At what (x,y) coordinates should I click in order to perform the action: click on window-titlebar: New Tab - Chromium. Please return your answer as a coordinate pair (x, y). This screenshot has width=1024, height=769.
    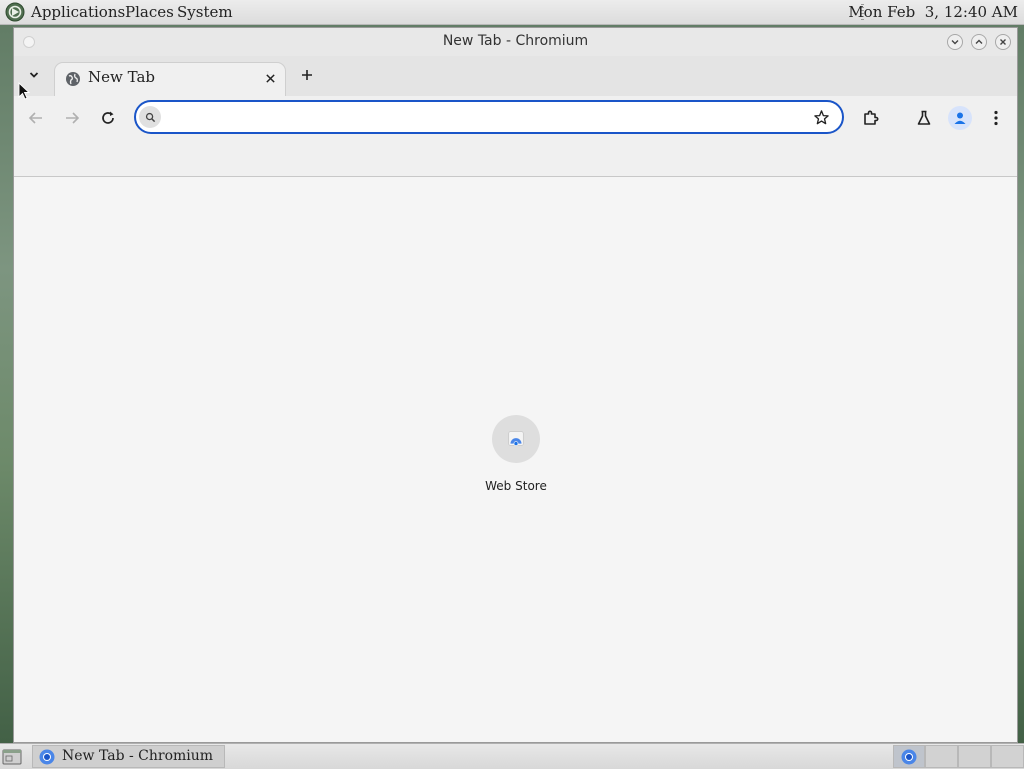
    Looking at the image, I should click on (515, 42).